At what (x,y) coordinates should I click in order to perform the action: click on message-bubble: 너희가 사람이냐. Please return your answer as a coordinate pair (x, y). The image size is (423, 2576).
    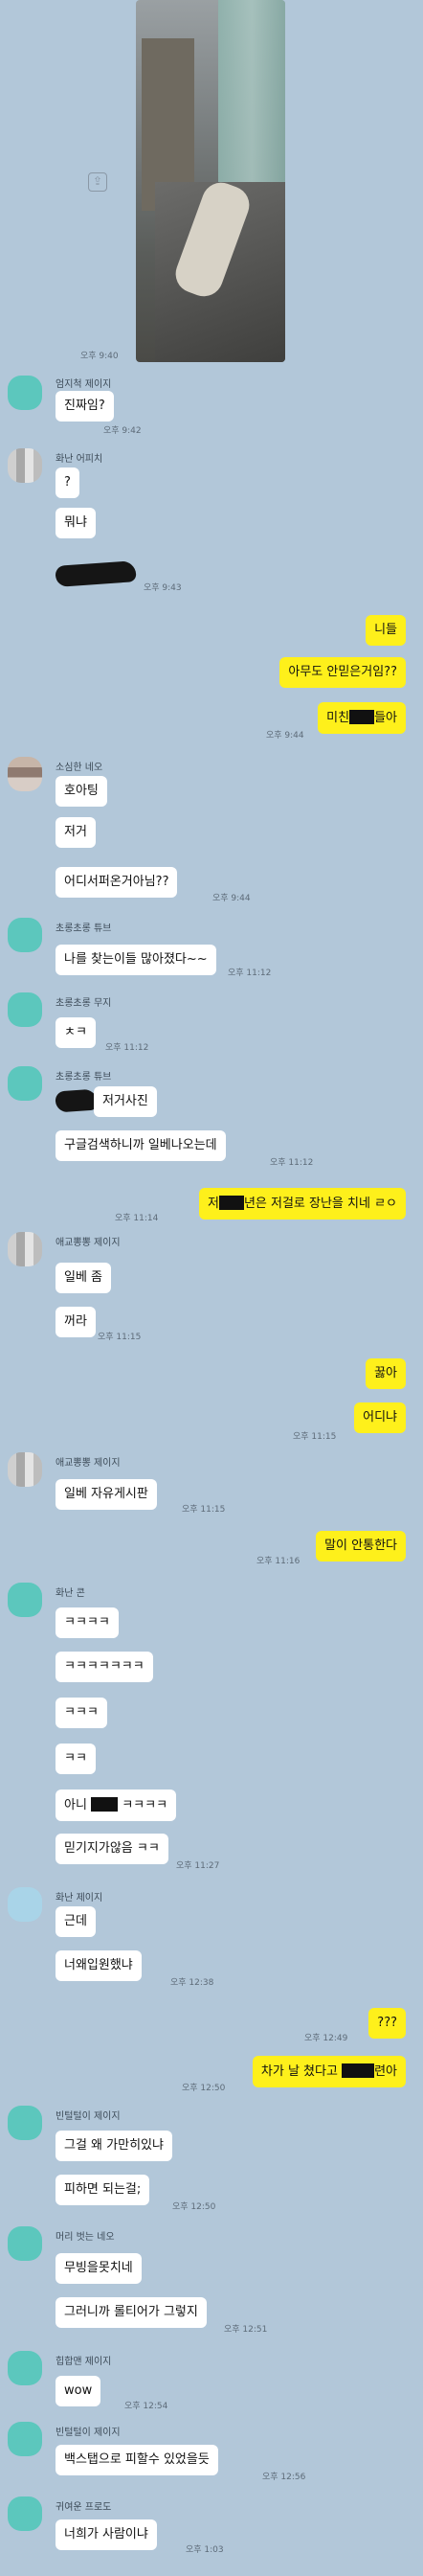
    Looking at the image, I should click on (106, 2534).